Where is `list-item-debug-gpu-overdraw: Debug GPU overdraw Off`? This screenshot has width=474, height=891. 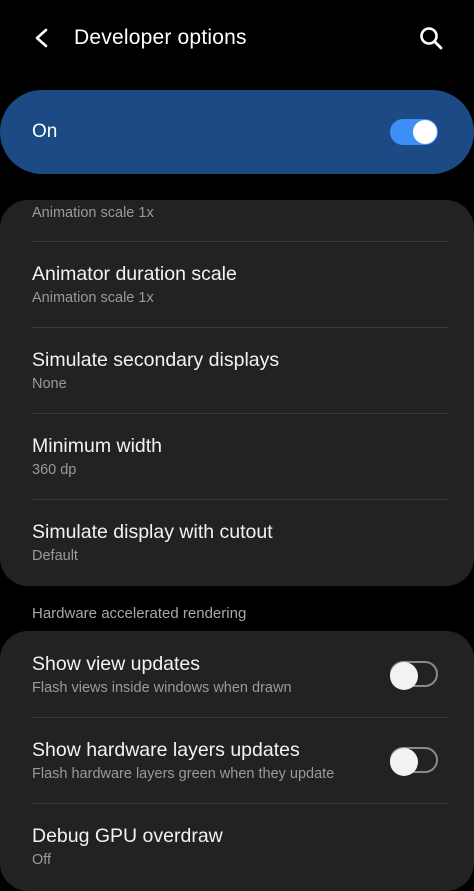 list-item-debug-gpu-overdraw: Debug GPU overdraw Off is located at coordinates (237, 847).